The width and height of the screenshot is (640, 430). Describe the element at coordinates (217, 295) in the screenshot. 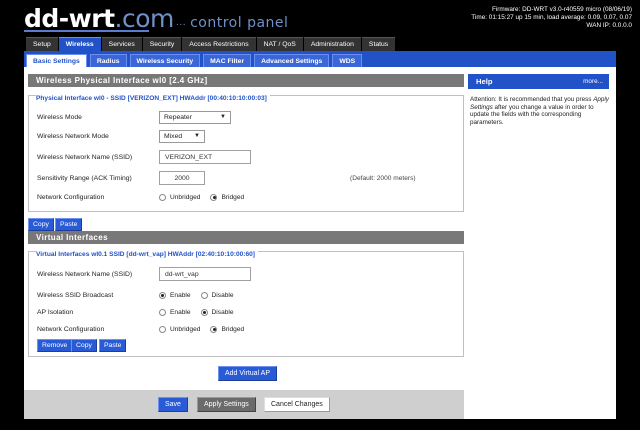

I see `radio-broadcast-disable: Disable` at that location.